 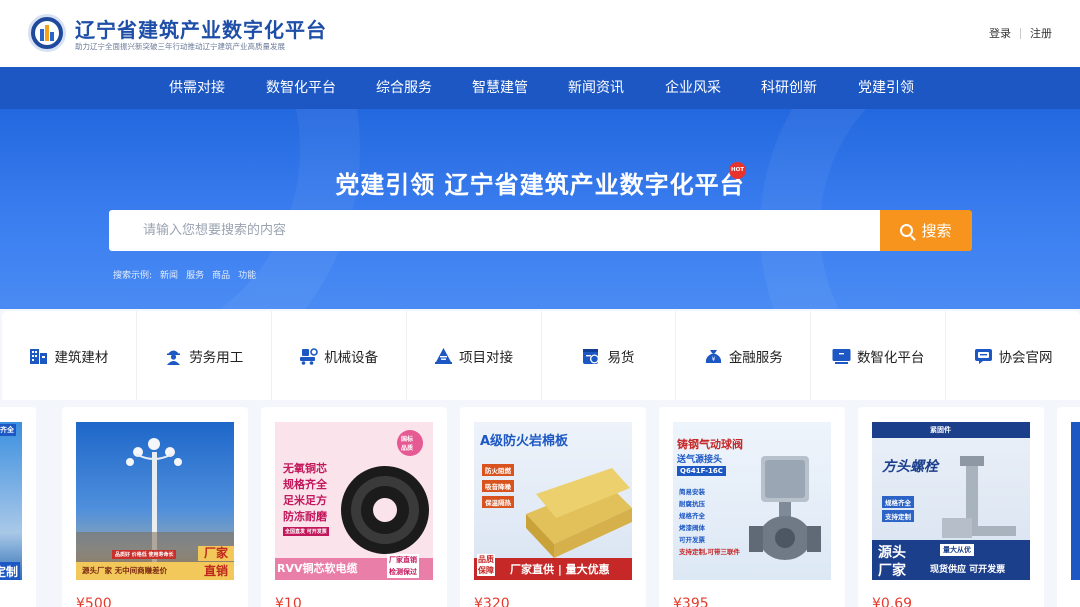 I want to click on product-image, so click(x=1075, y=501).